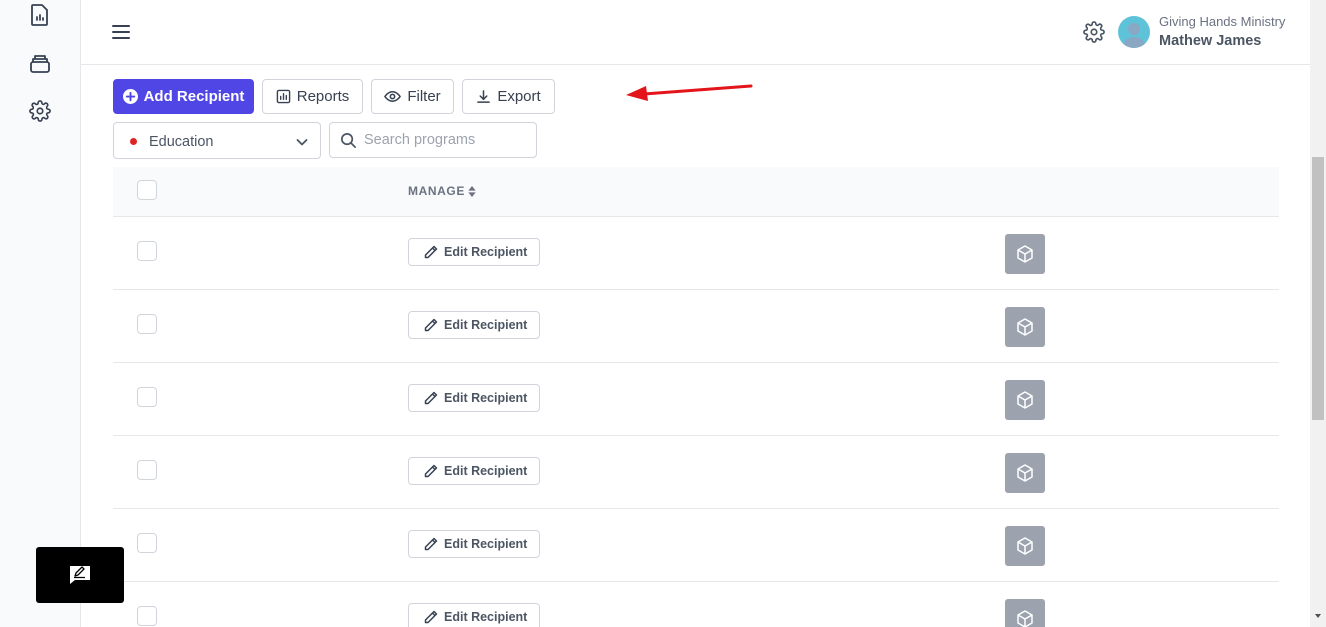 This screenshot has width=1326, height=627. Describe the element at coordinates (217, 140) in the screenshot. I see `program-select: Education` at that location.